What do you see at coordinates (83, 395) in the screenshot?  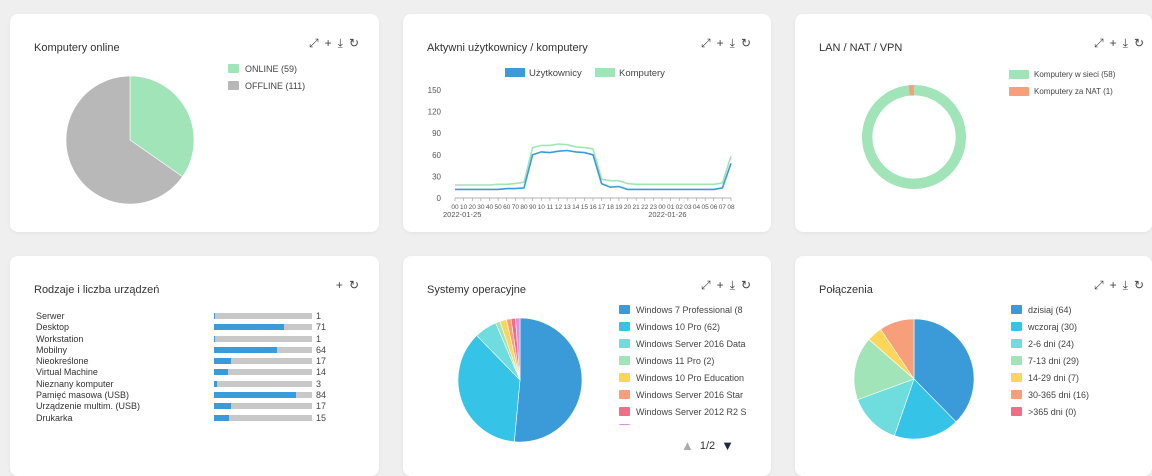 I see `device-name: Pamięć masowa (USB)` at bounding box center [83, 395].